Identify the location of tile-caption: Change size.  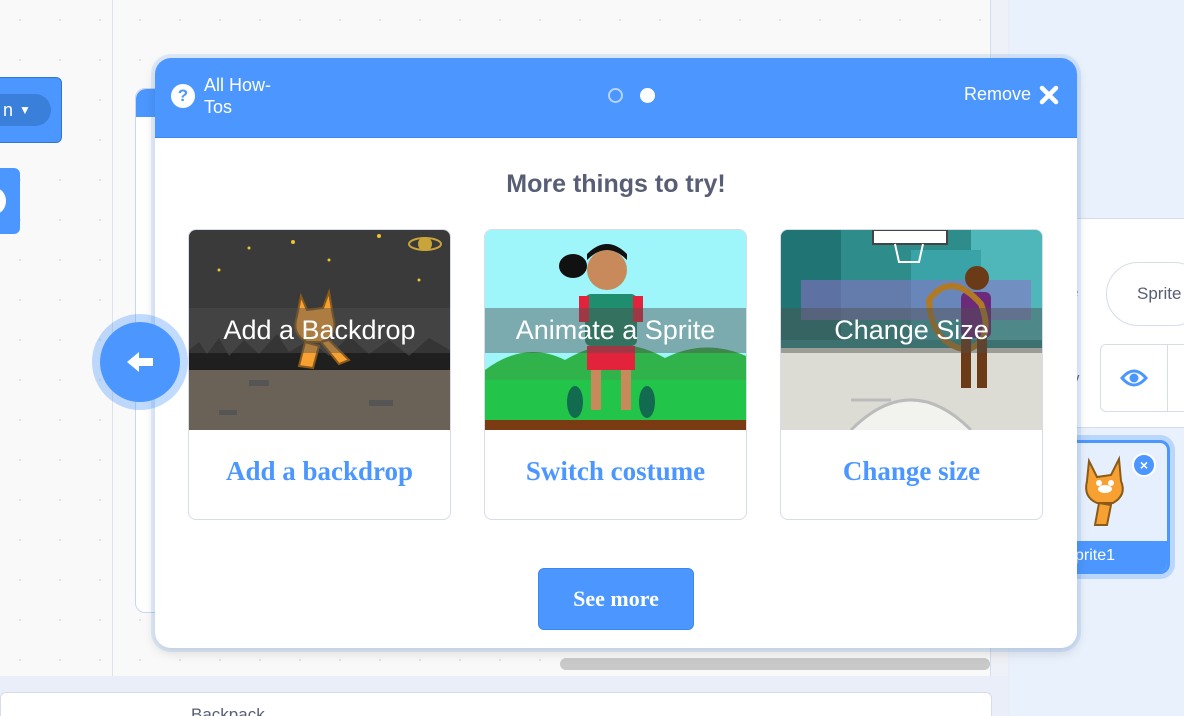
(911, 471).